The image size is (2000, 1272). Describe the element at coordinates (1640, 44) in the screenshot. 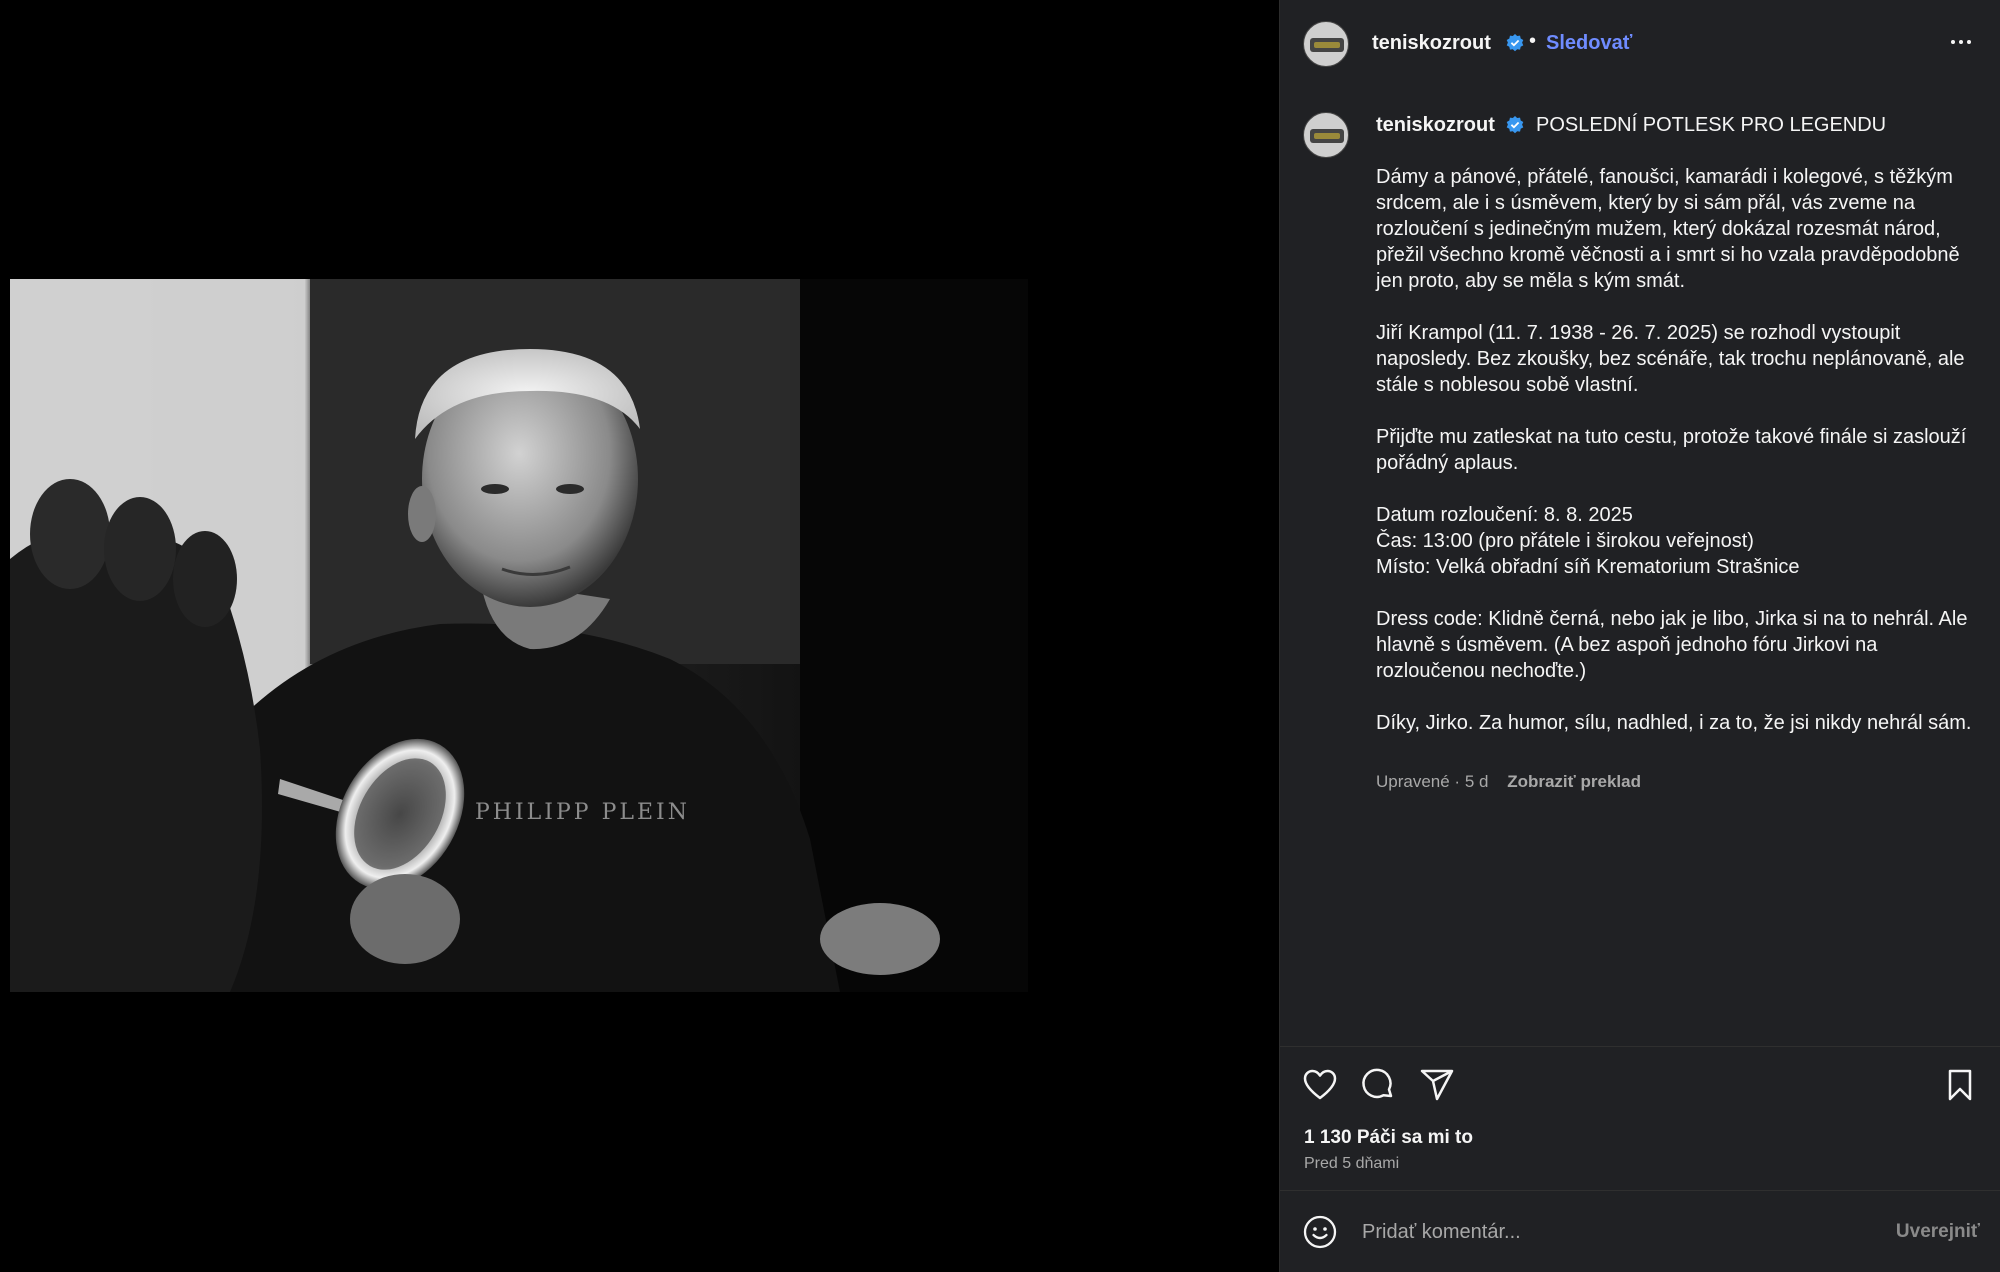

I see `post-header: teniskozrout • Sledovať` at that location.